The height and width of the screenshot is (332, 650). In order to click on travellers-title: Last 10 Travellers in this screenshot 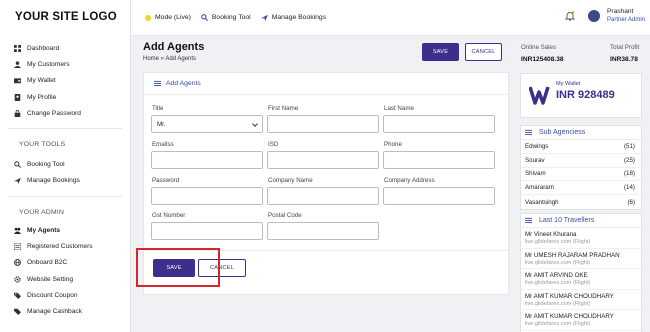, I will do `click(567, 220)`.